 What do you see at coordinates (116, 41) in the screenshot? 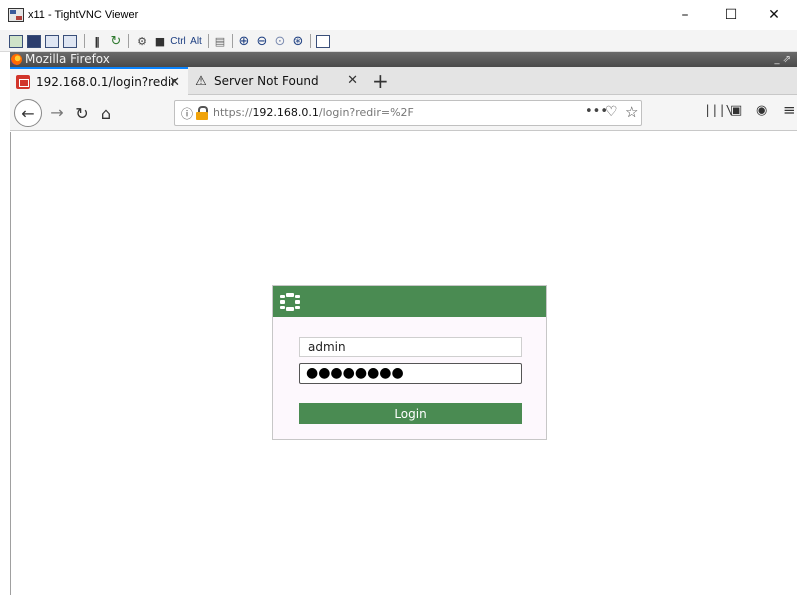
I see `refresh-icon: ↻` at bounding box center [116, 41].